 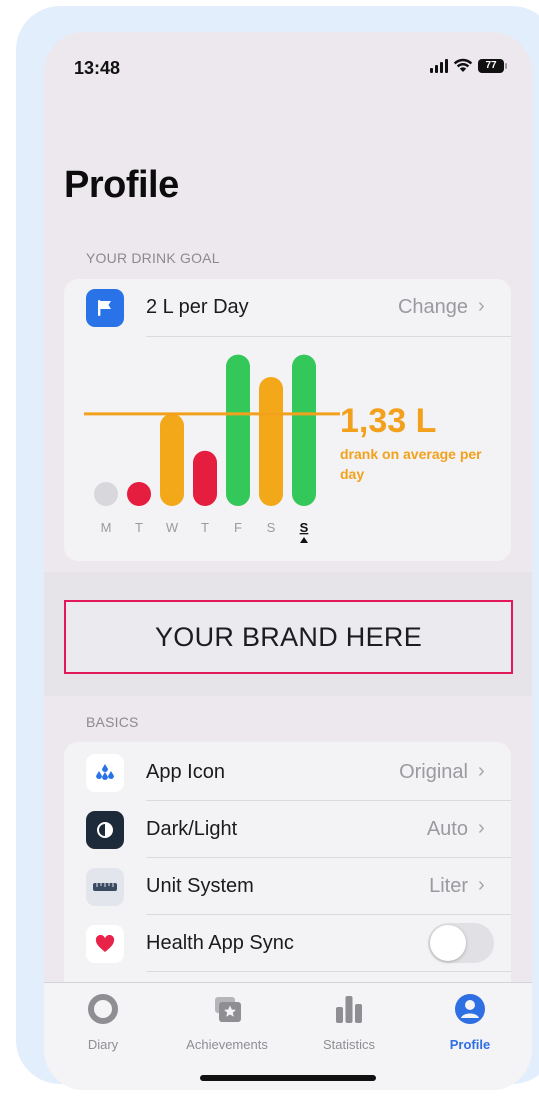 I want to click on tab-label: Profile, so click(x=470, y=1044).